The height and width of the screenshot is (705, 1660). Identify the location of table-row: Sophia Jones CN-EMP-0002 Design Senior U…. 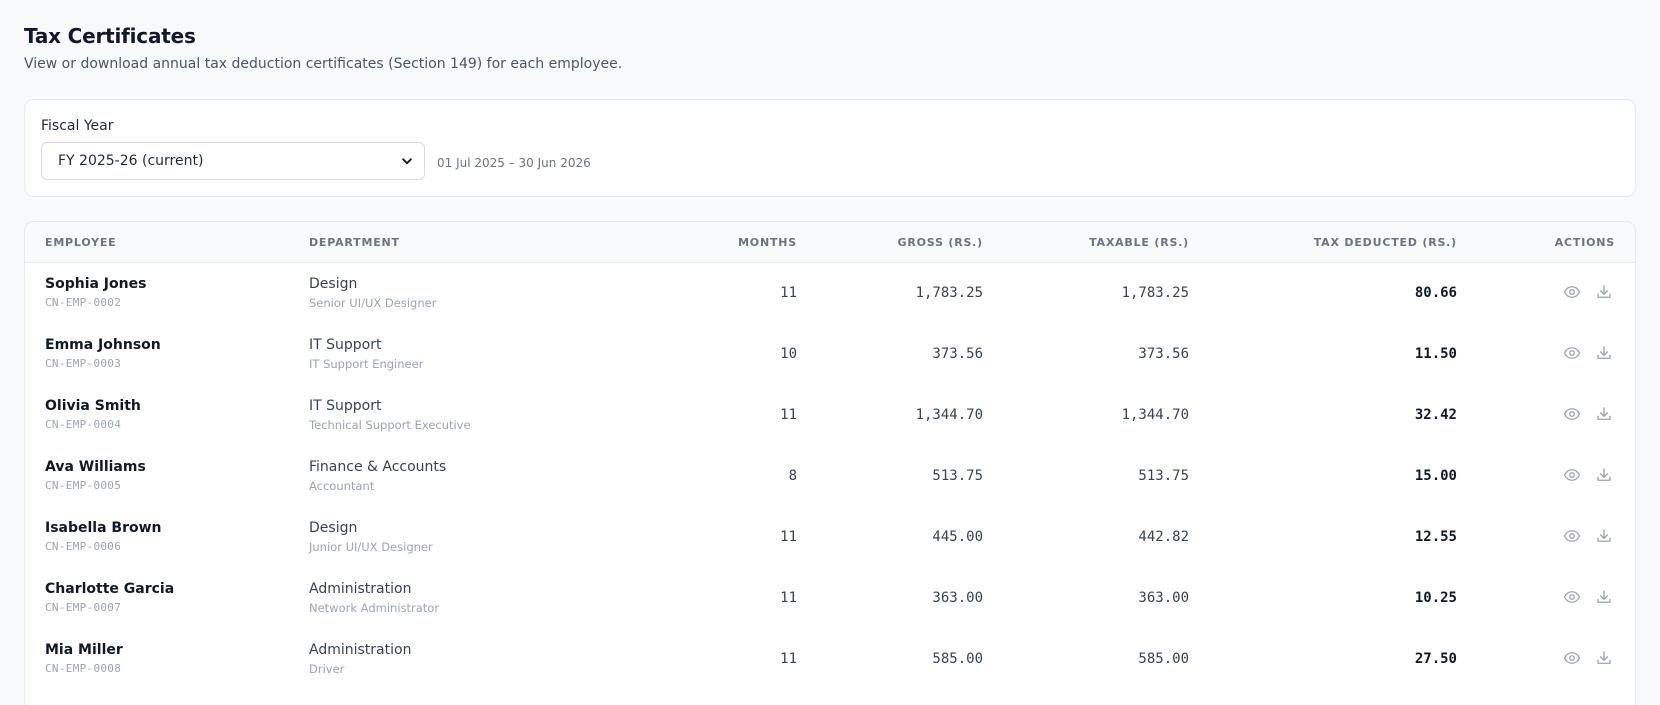
(830, 293).